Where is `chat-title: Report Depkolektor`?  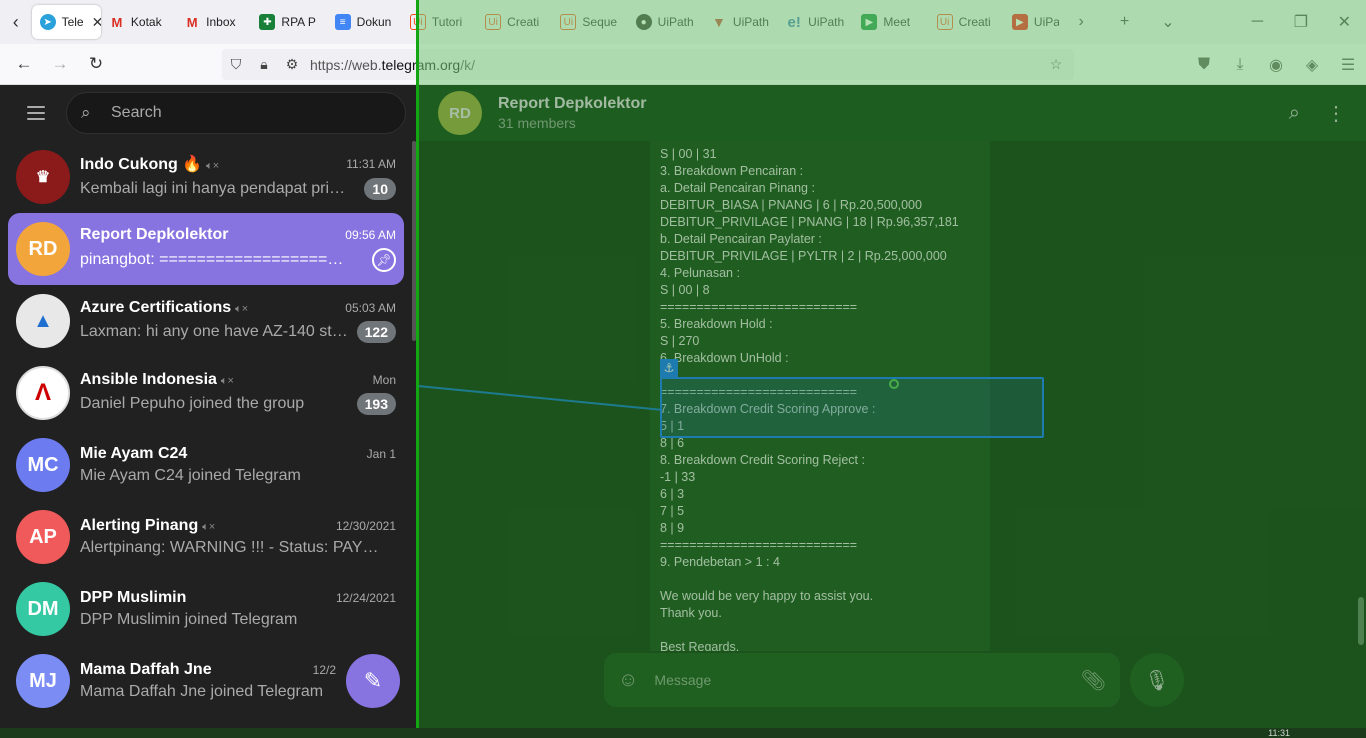 chat-title: Report Depkolektor is located at coordinates (572, 104).